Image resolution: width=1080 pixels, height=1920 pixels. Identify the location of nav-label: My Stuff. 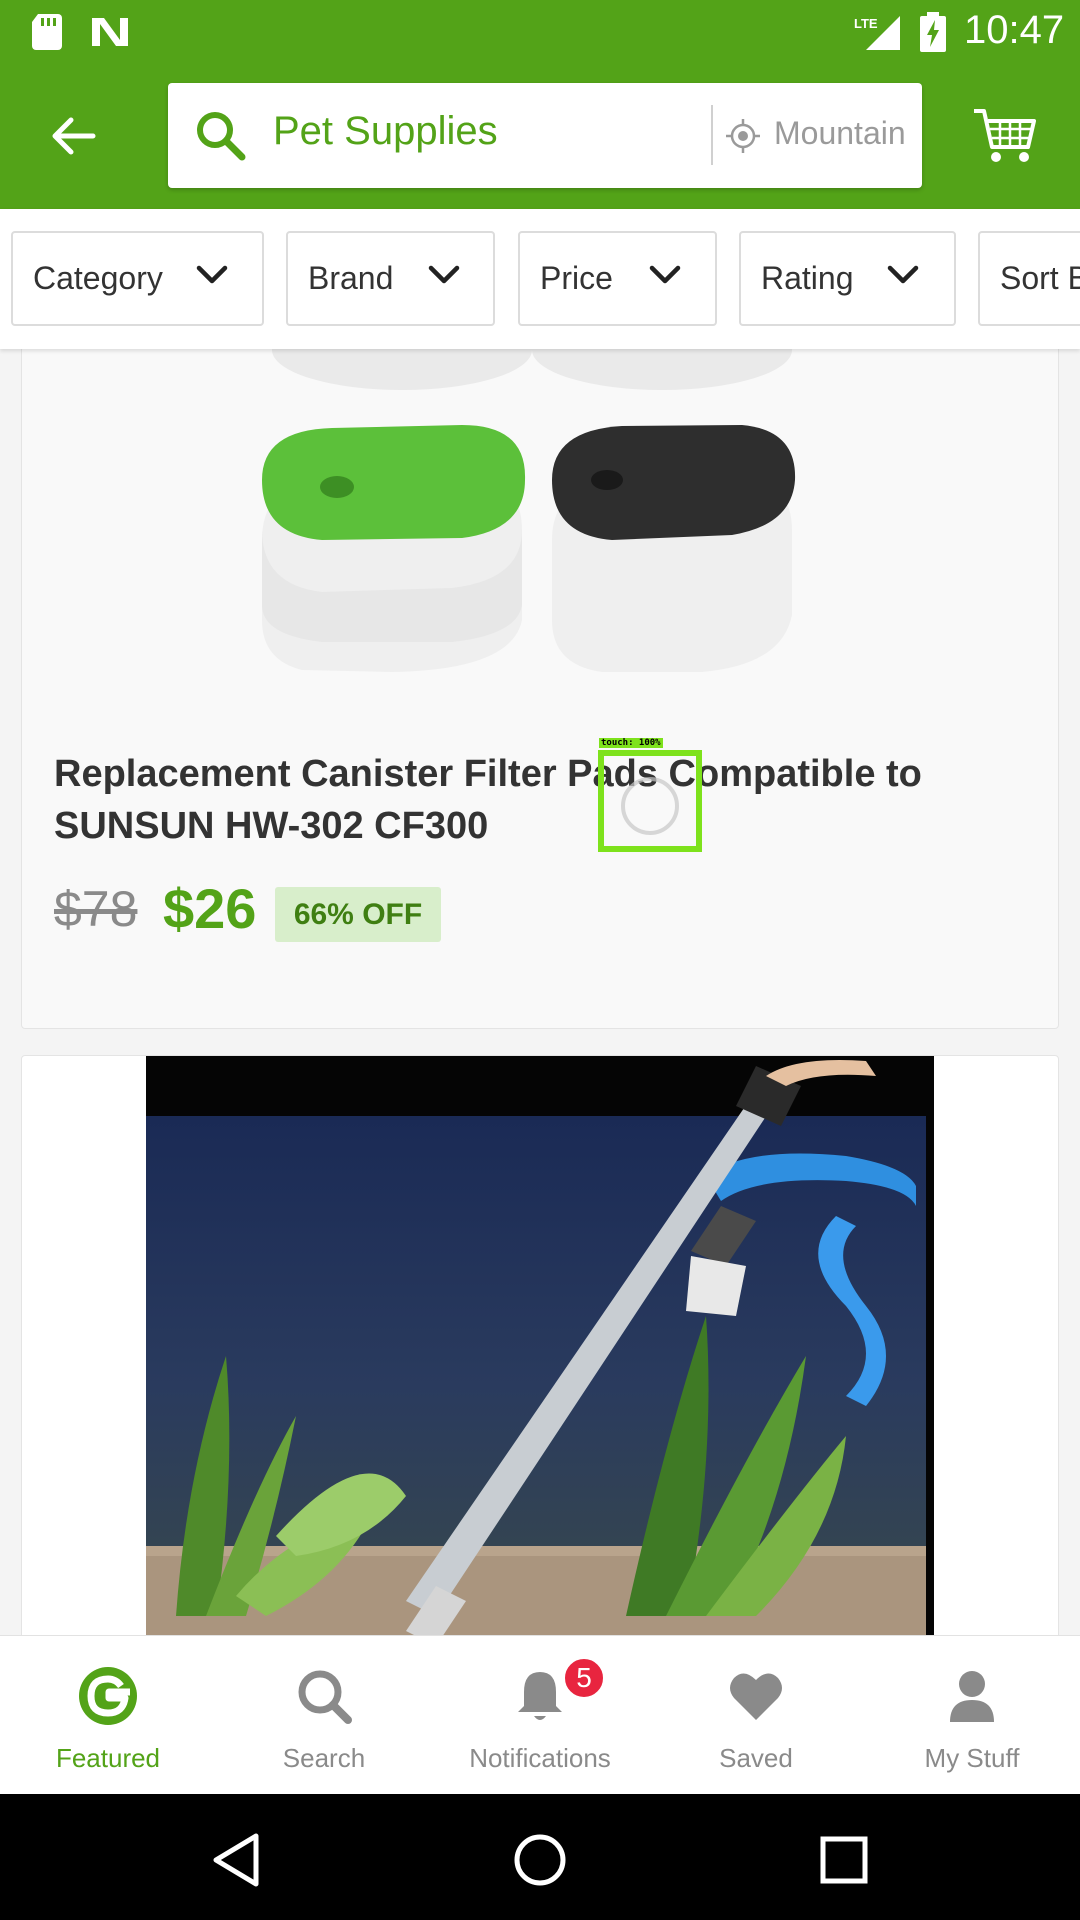
(972, 1758).